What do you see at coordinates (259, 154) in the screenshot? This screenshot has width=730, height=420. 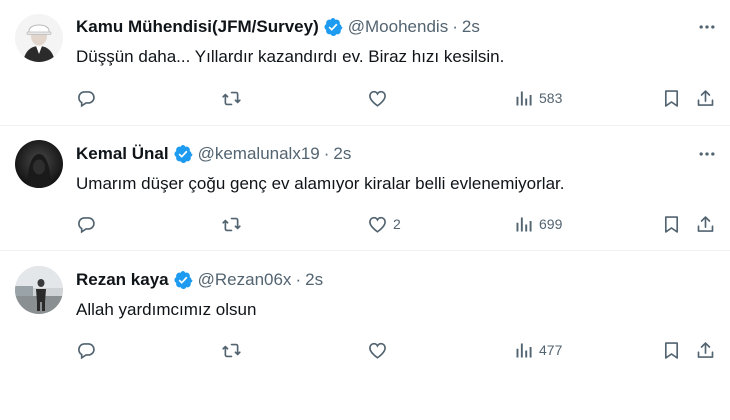 I see `handle: @kemalunalx19` at bounding box center [259, 154].